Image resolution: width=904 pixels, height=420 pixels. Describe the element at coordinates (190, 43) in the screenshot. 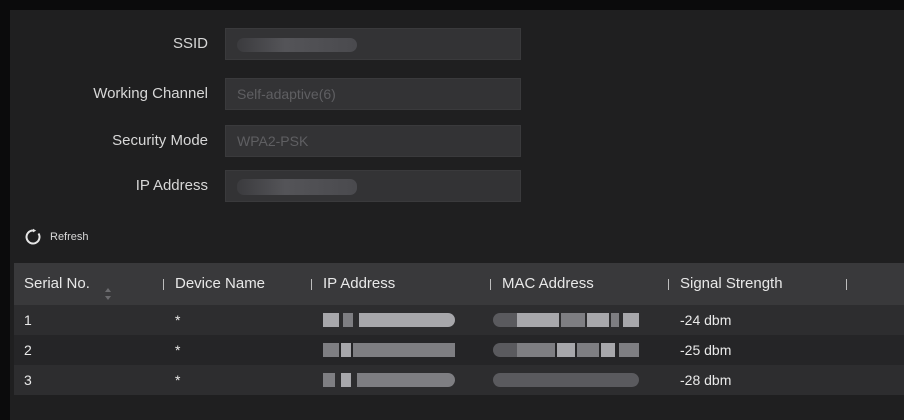

I see `ssid-label: SSID` at that location.